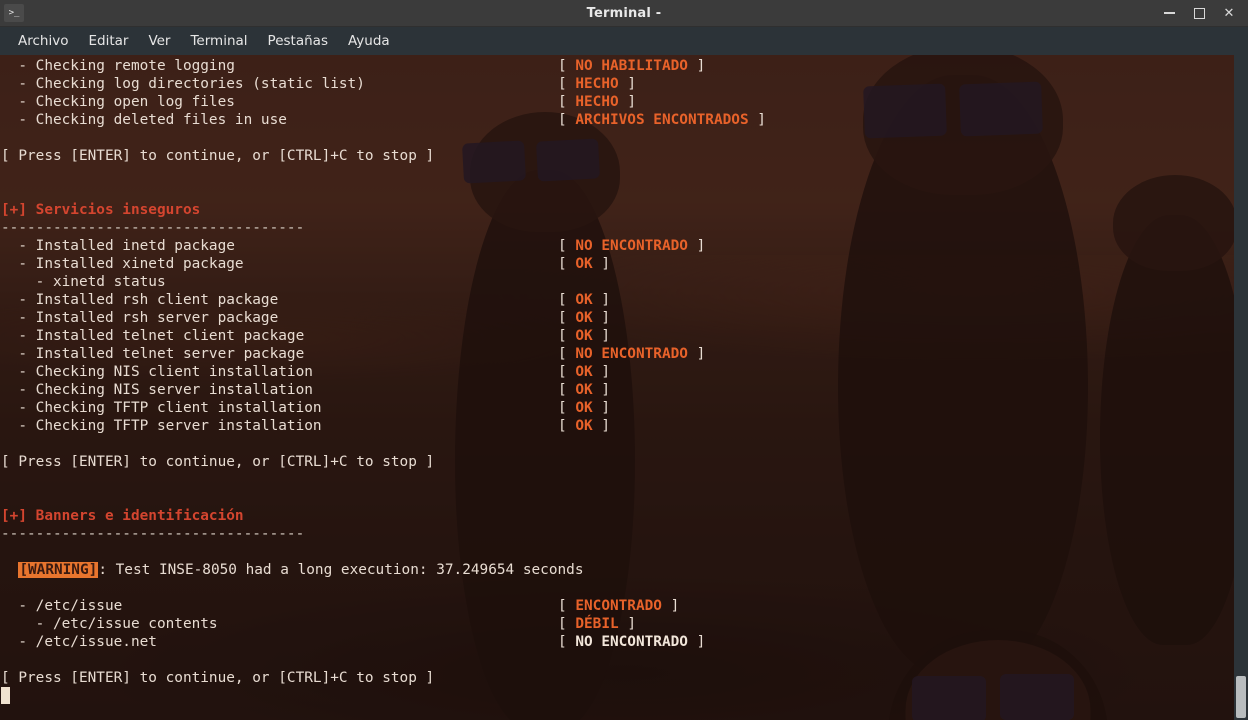 The image size is (1248, 720). I want to click on check-label: - Checking TFTP server installation, so click(161, 426).